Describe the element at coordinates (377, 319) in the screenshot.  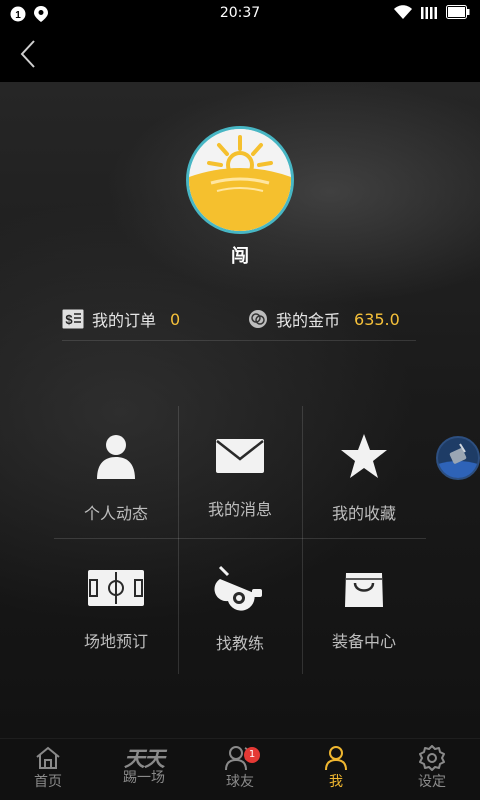
I see `coins-value: 635.0` at that location.